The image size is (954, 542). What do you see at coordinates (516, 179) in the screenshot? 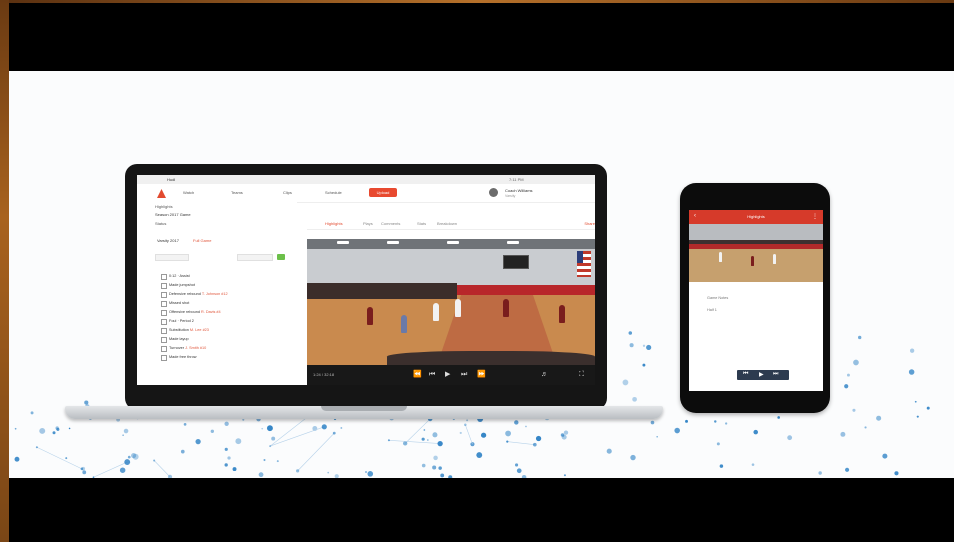
I see `status-time: 7:11 PM` at bounding box center [516, 179].